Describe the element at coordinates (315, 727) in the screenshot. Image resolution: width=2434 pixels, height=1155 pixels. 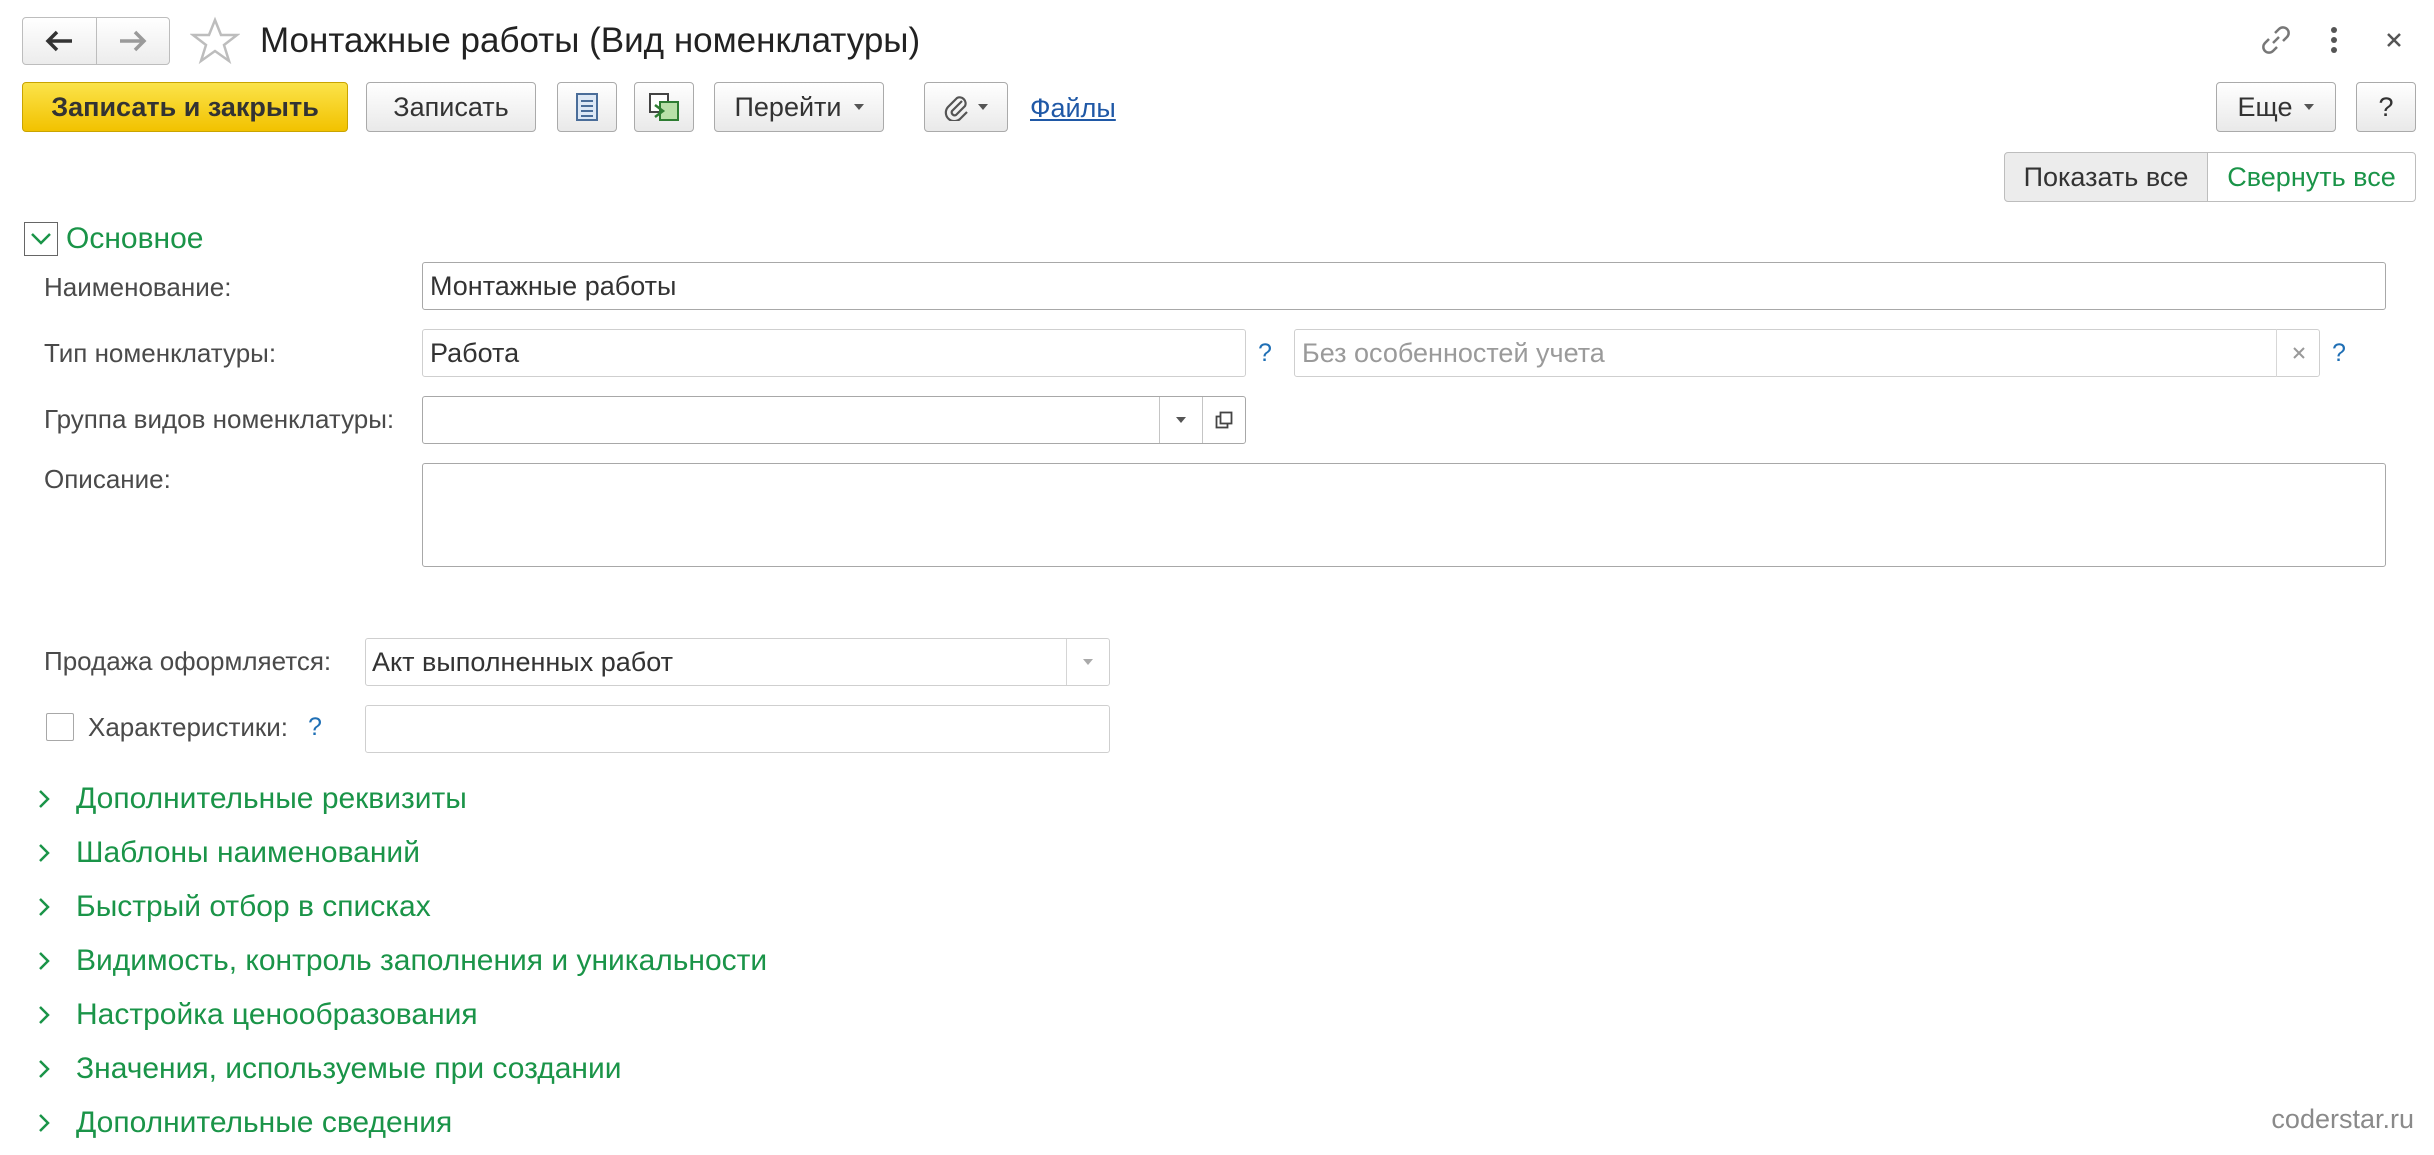
I see `characteristics-help-link: ?` at that location.